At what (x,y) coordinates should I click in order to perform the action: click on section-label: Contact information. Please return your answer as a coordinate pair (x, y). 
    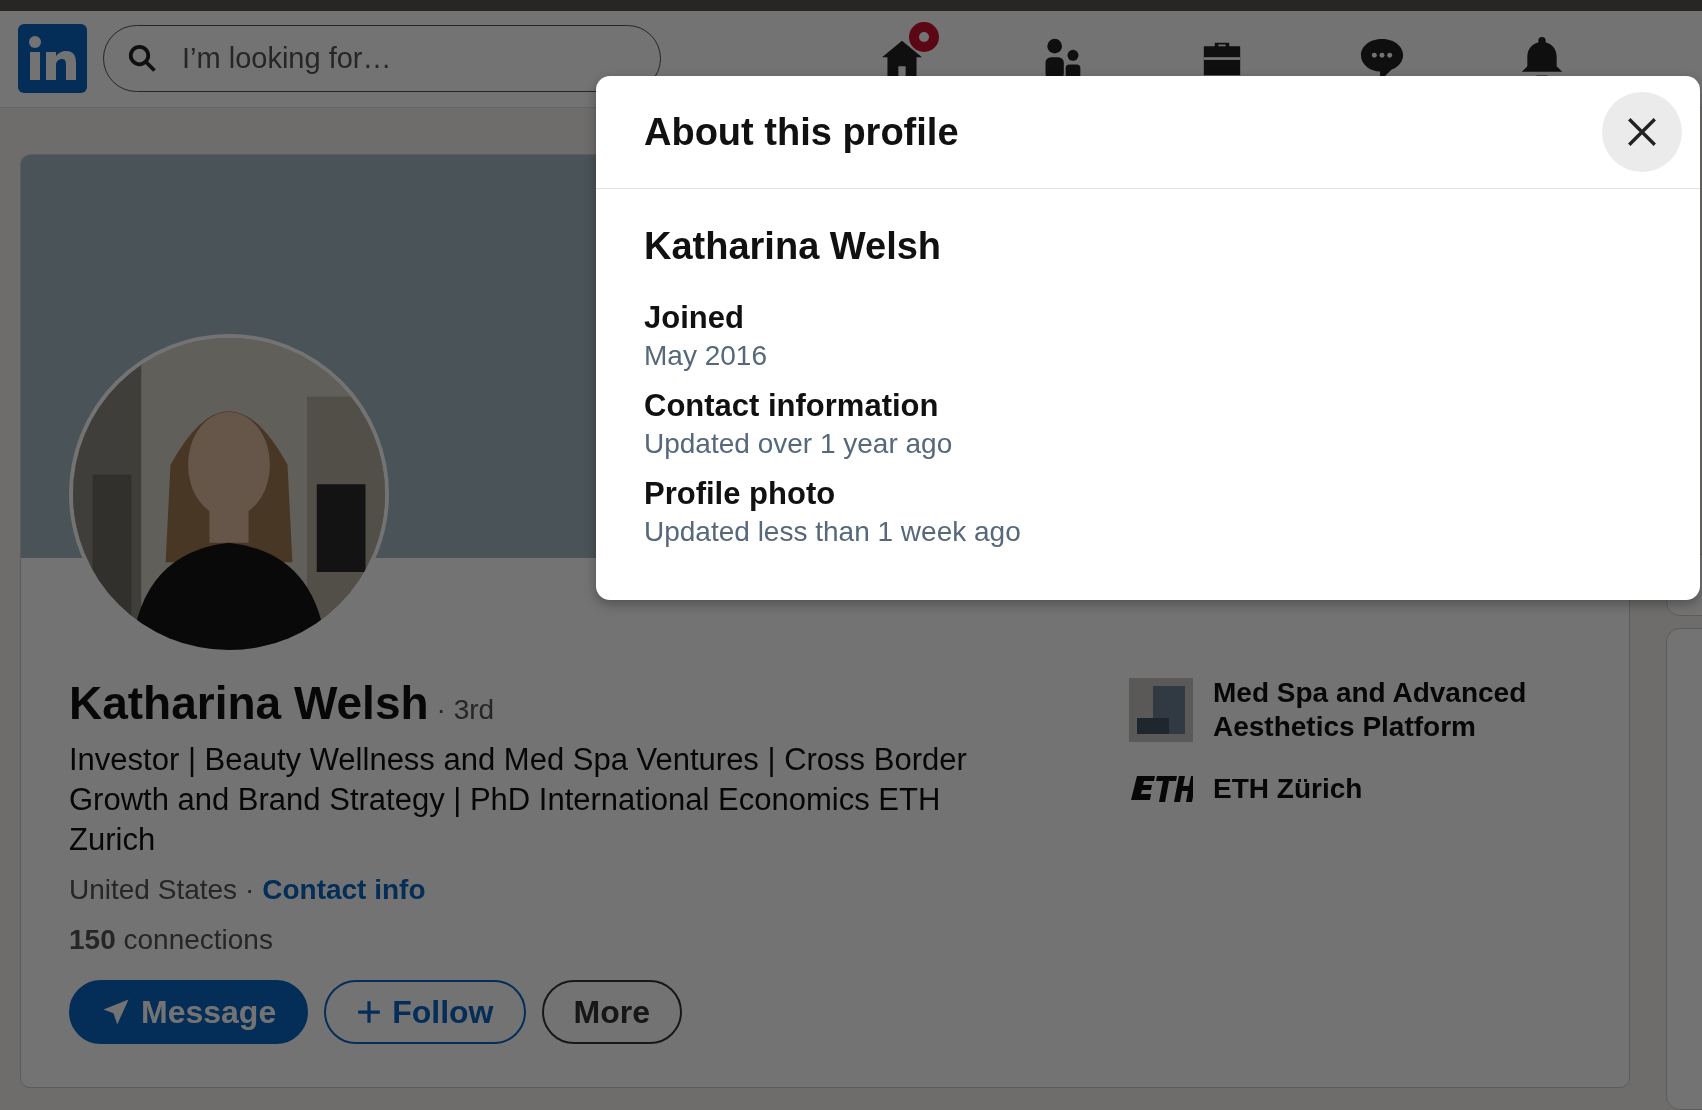
    Looking at the image, I should click on (792, 406).